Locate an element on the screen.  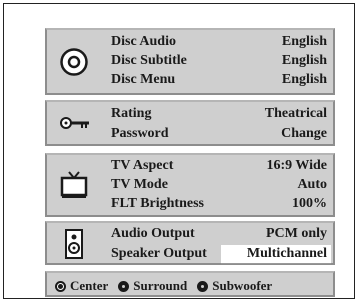
speaker-output-row: Speaker Output Multichannel is located at coordinates (221, 254).